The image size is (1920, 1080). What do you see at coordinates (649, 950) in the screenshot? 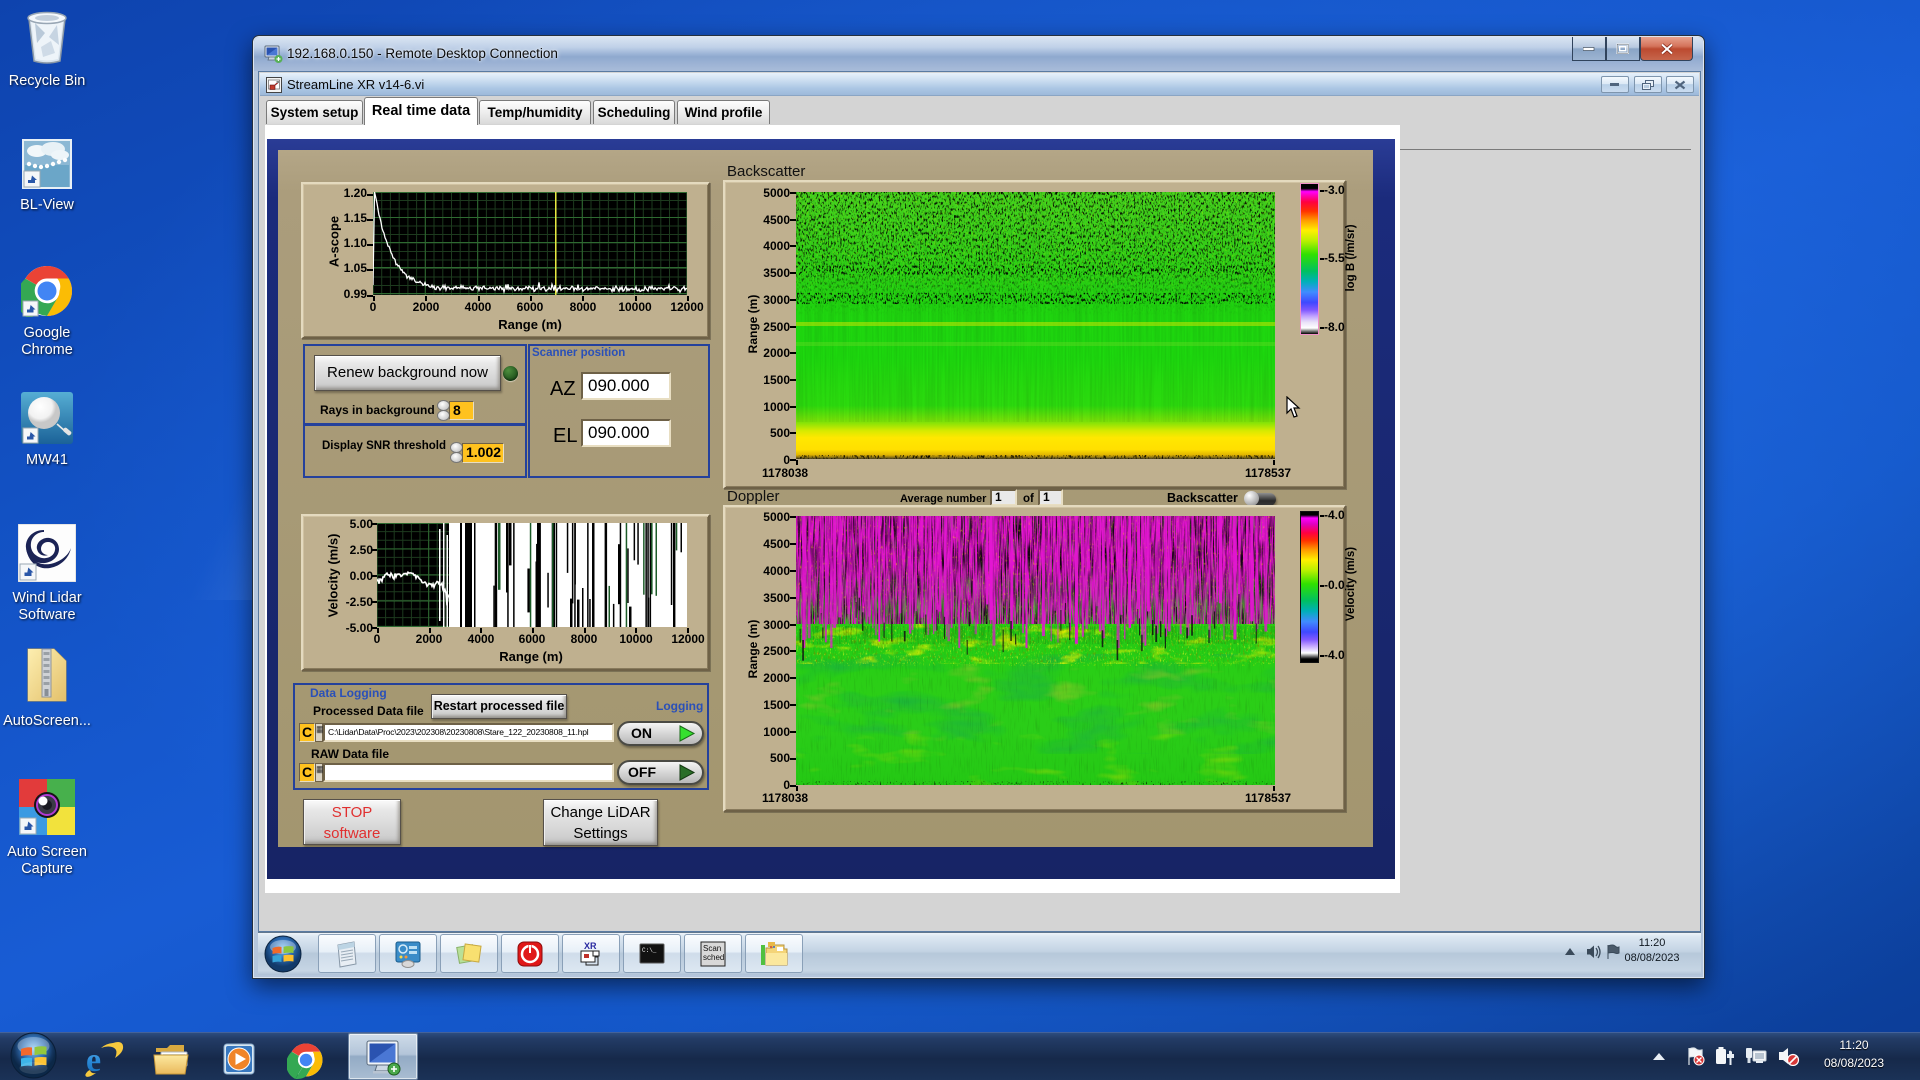
I see `svg-text: C:\_` at bounding box center [649, 950].